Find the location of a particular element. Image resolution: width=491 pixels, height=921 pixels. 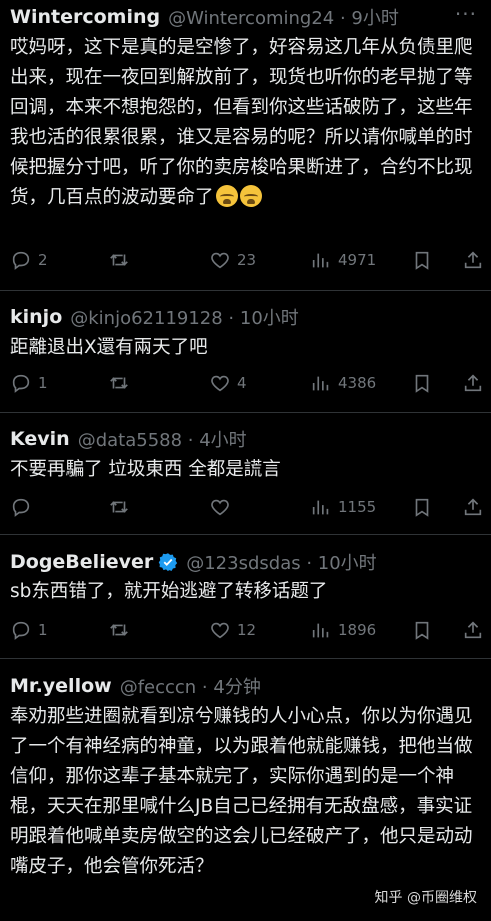

views-button: 1896 is located at coordinates (343, 630).